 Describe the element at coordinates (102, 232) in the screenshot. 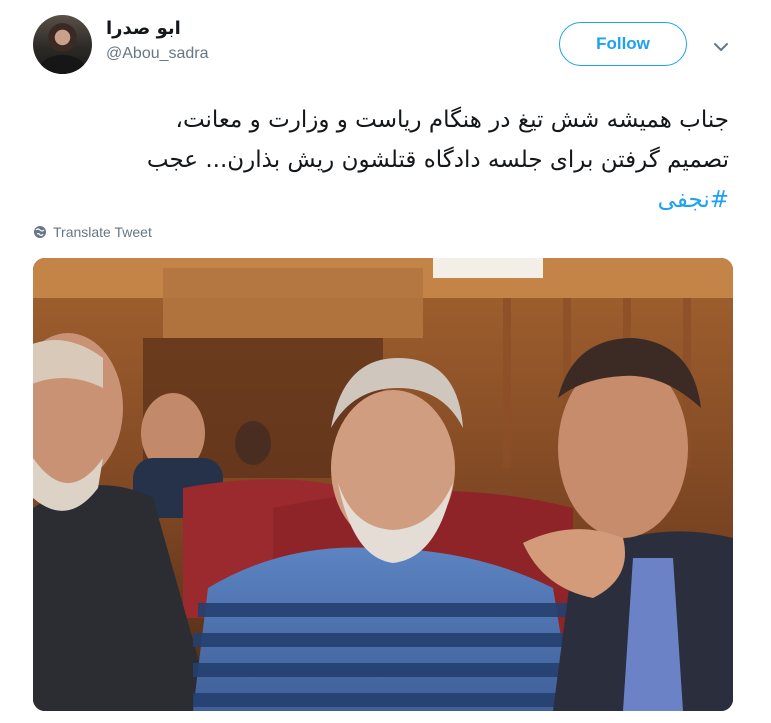

I see `translate-label: Translate Tweet` at that location.